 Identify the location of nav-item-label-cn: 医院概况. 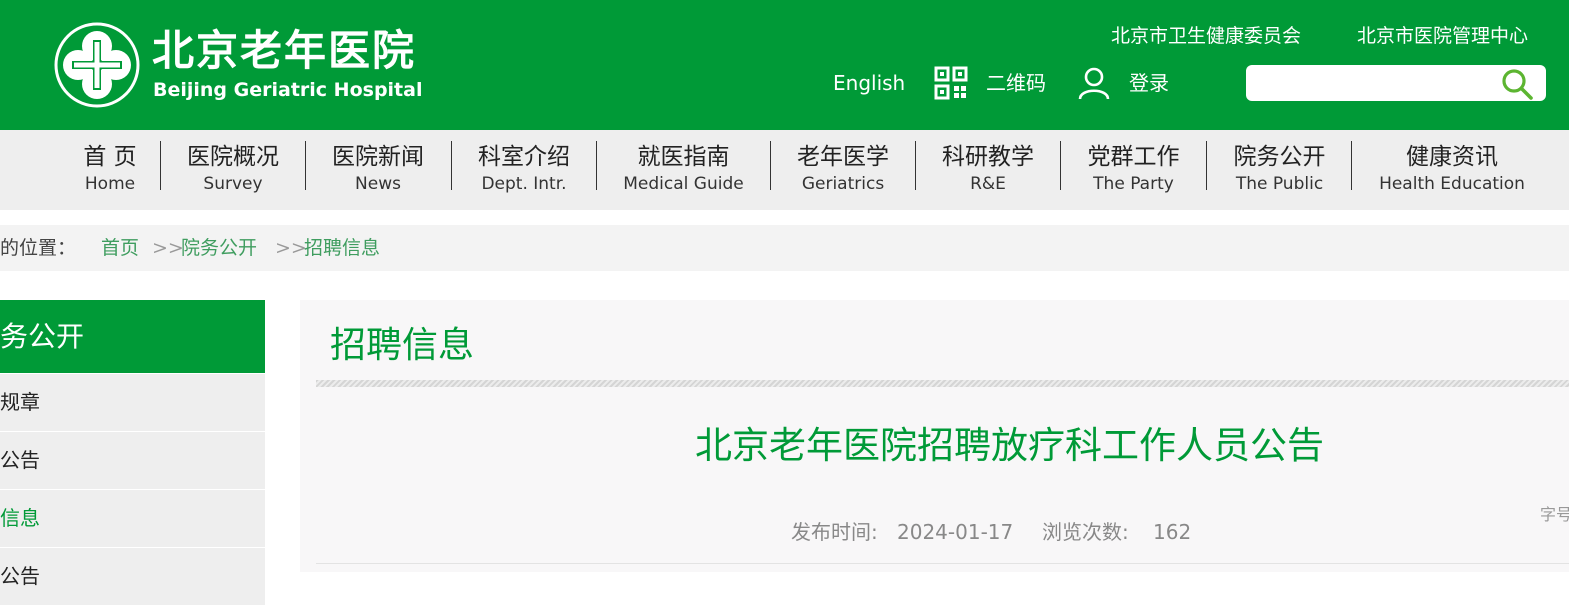
(233, 157).